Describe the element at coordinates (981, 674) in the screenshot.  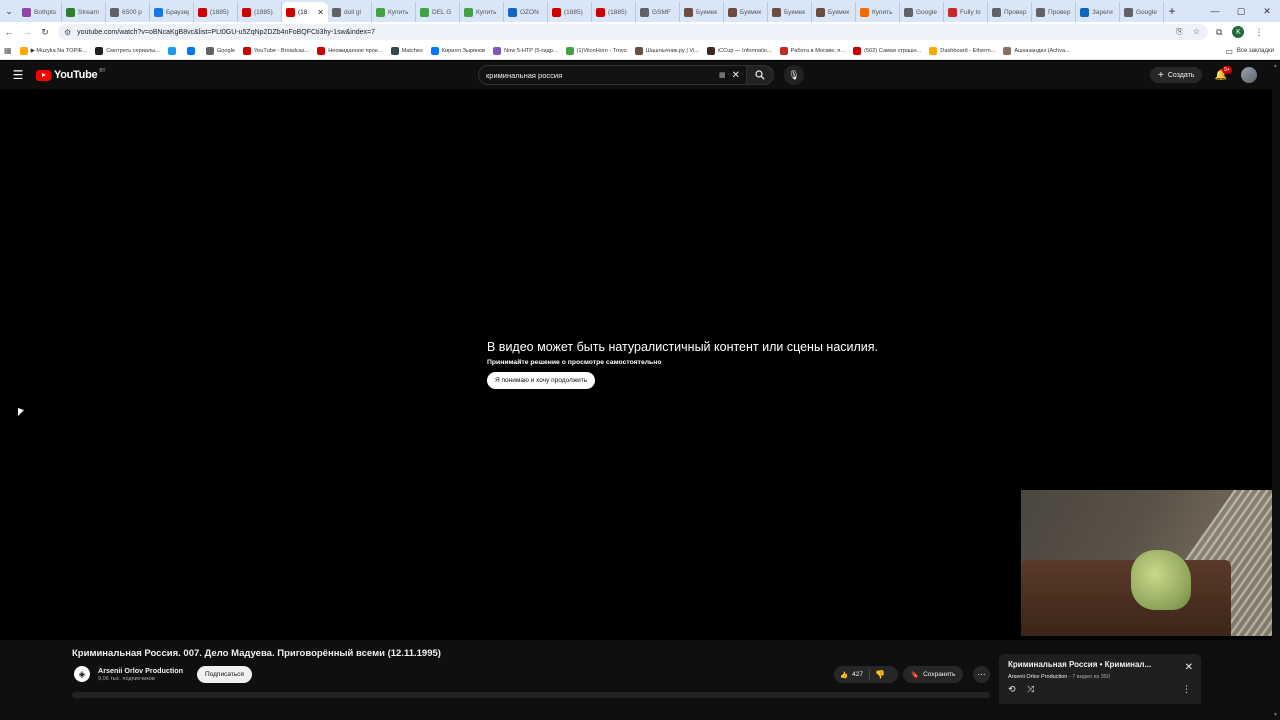
I see `more-actions-icon: ⋯` at that location.